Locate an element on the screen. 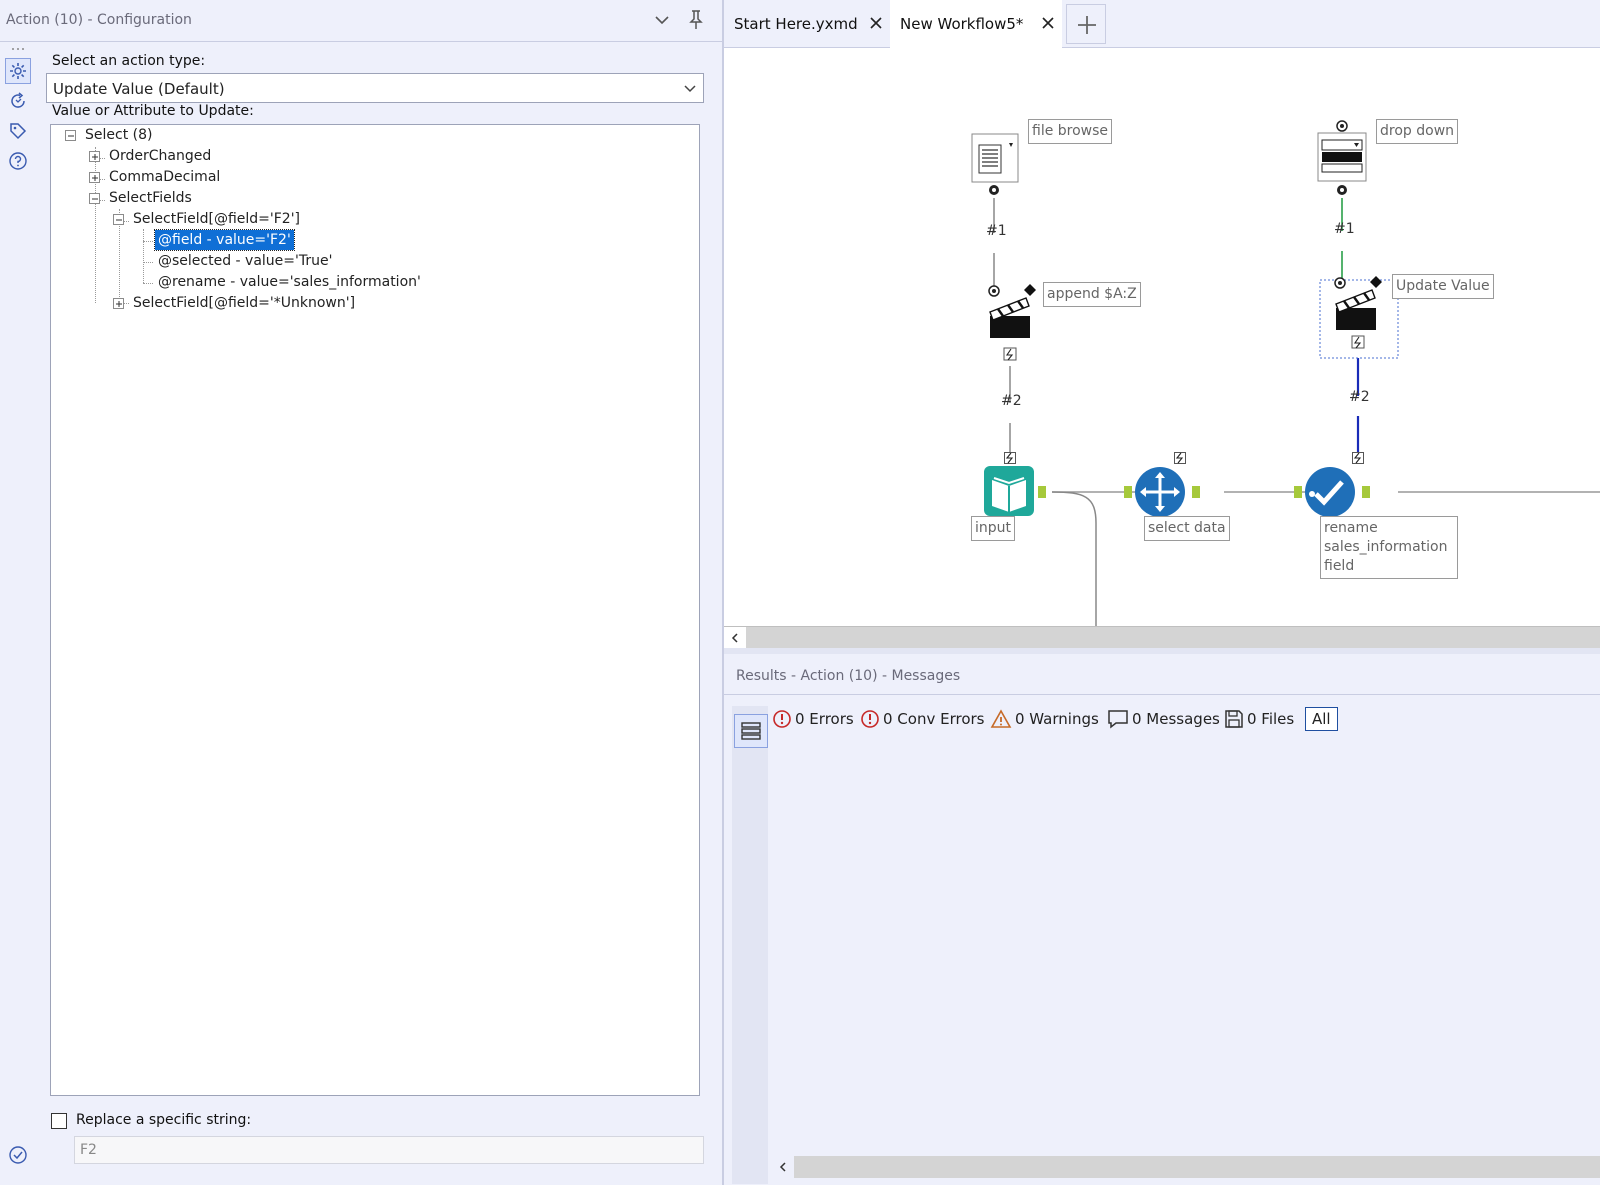 The image size is (1600, 1185). tab-label: New Workflow5* is located at coordinates (962, 24).